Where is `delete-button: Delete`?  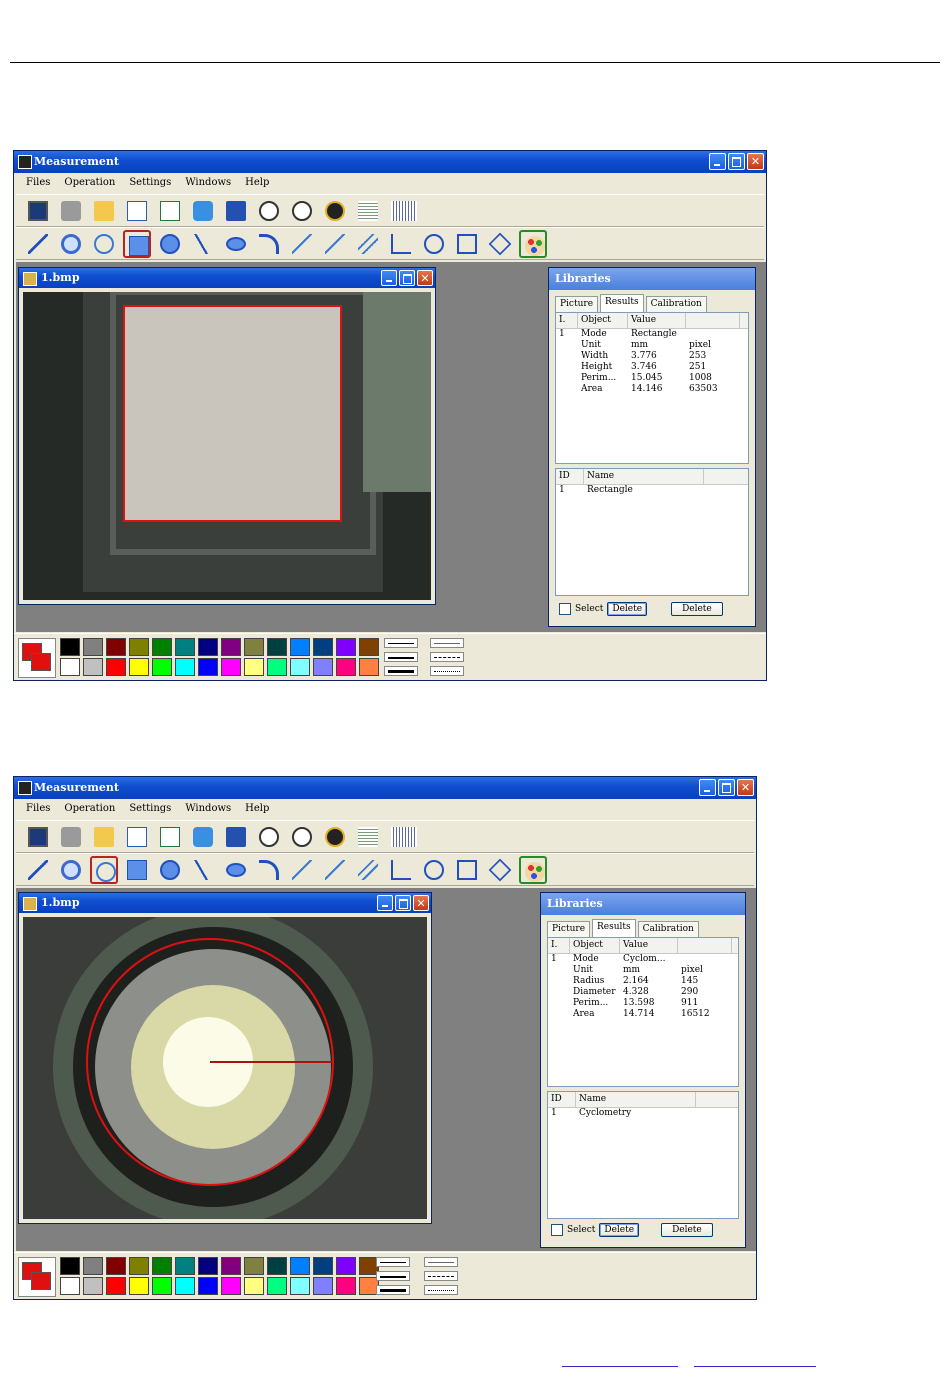 delete-button: Delete is located at coordinates (627, 609).